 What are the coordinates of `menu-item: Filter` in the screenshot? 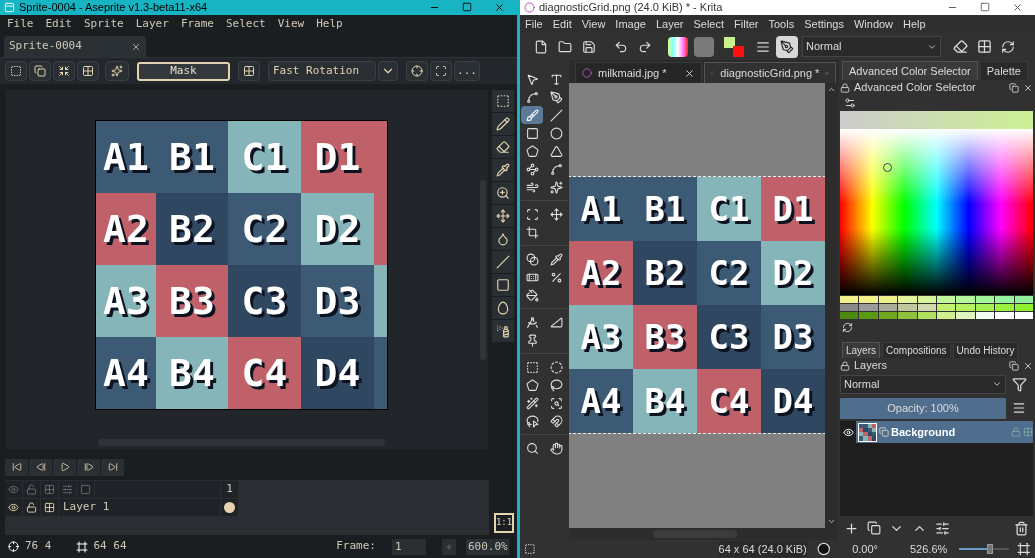 It's located at (746, 24).